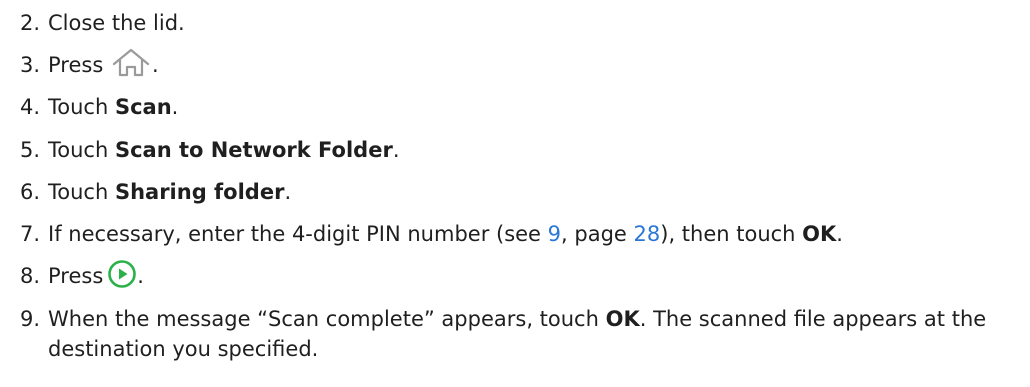 The image size is (1030, 387). I want to click on step-number: 6., so click(30, 192).